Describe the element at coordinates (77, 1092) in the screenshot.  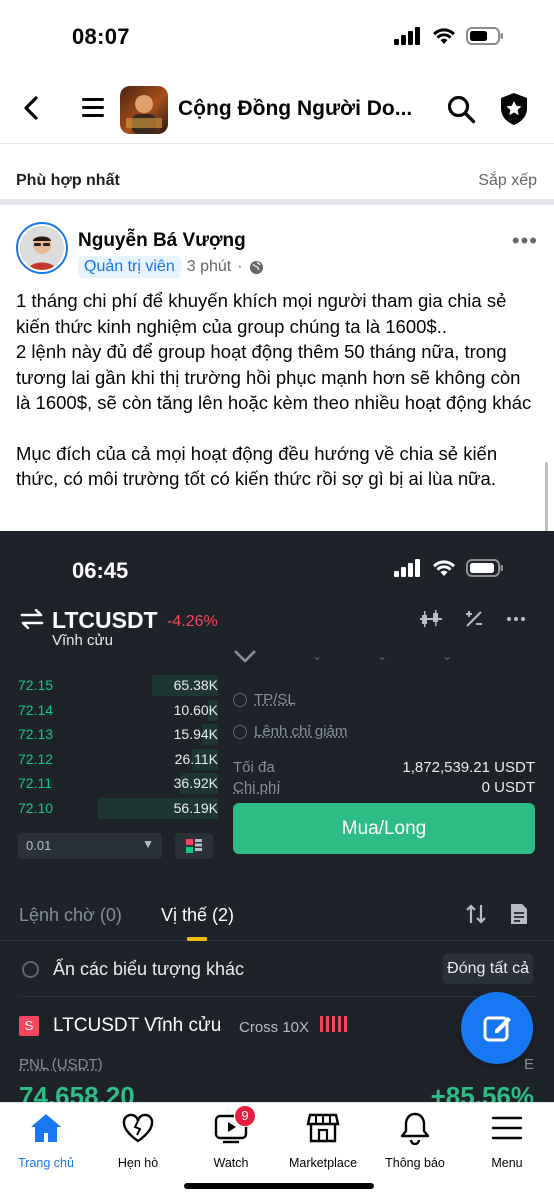
I see `pnl-value: 74,658.20` at that location.